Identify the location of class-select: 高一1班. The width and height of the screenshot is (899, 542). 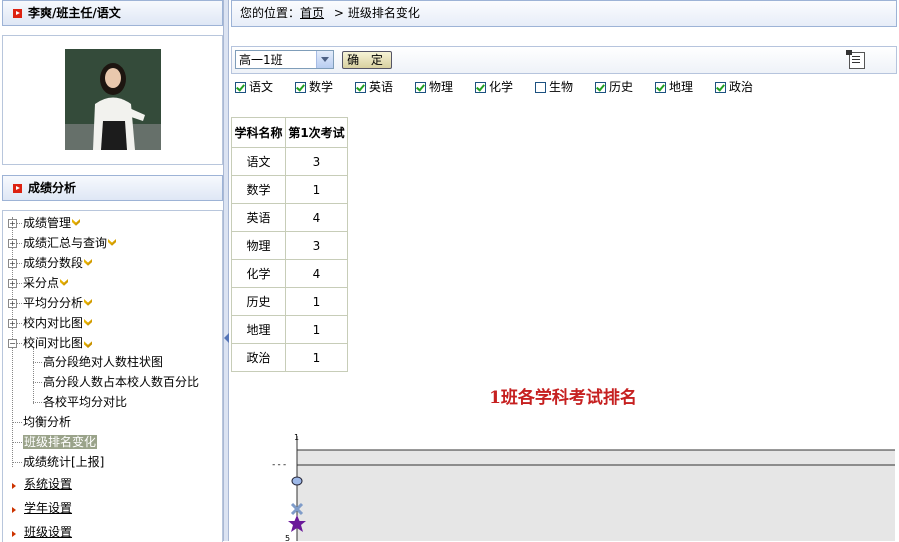
(284, 59).